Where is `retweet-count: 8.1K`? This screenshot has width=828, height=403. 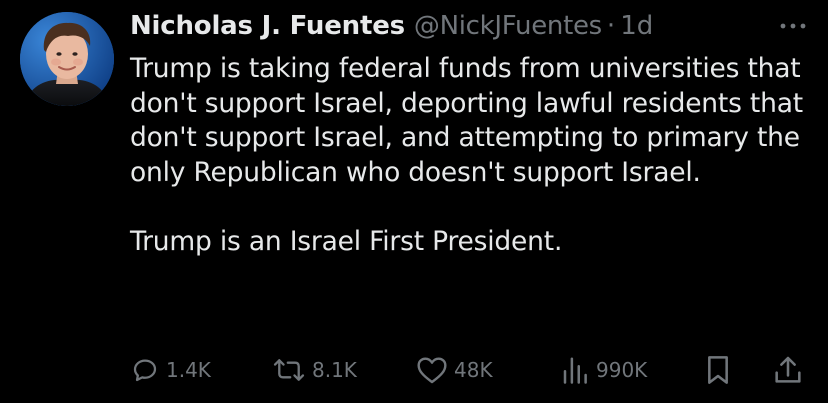 retweet-count: 8.1K is located at coordinates (334, 370).